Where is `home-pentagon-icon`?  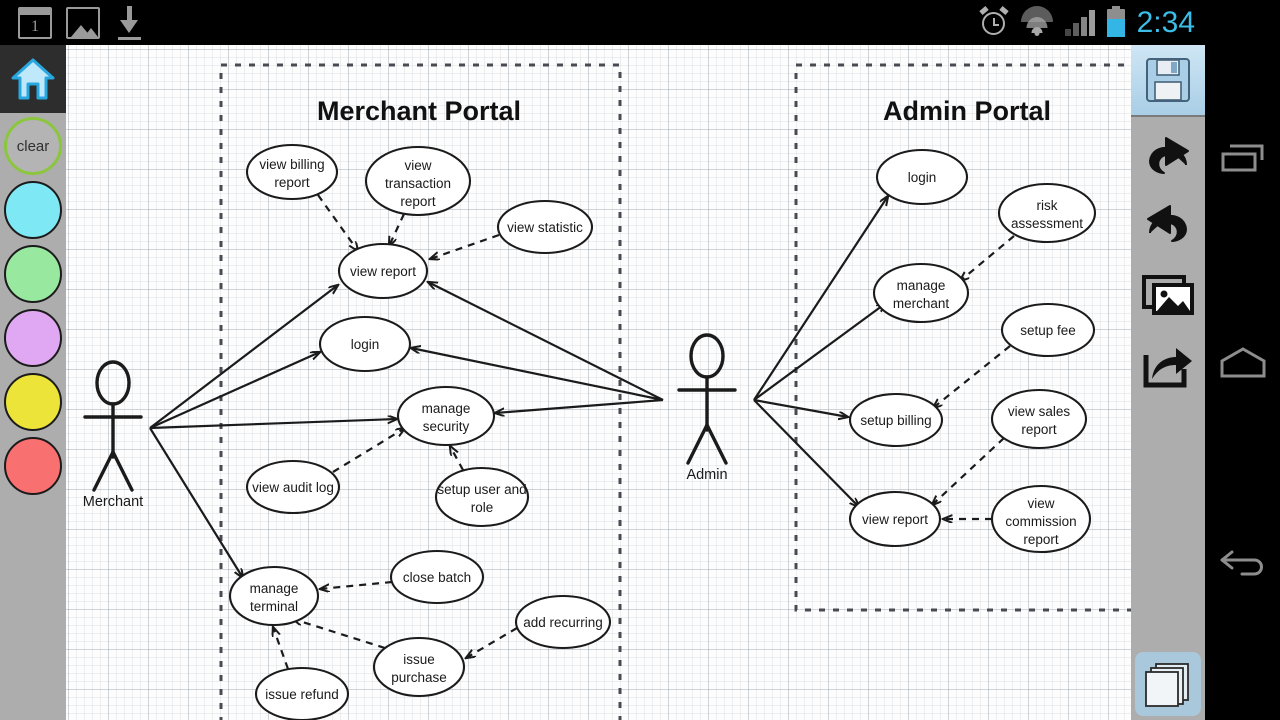
home-pentagon-icon is located at coordinates (1242, 362).